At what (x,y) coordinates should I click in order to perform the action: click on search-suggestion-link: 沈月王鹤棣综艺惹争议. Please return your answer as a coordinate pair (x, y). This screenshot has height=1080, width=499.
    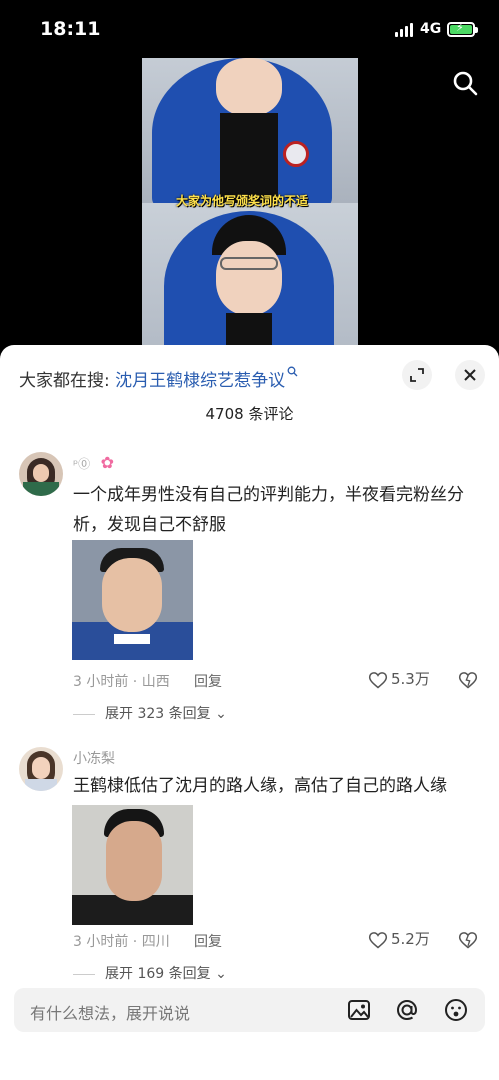
    Looking at the image, I should click on (200, 381).